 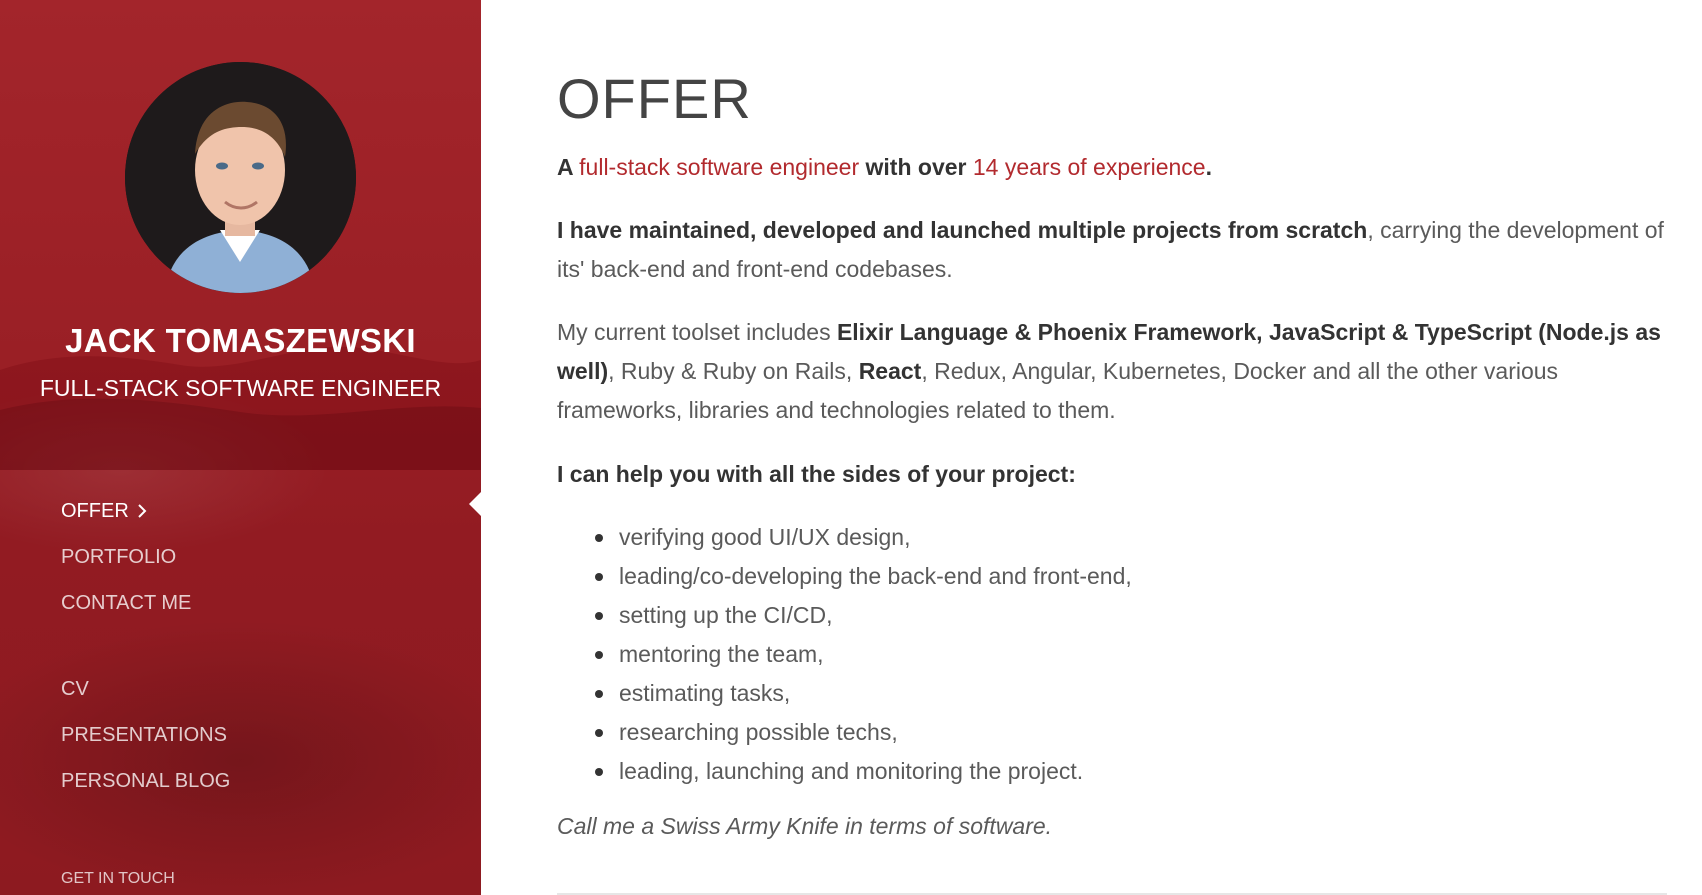 What do you see at coordinates (654, 98) in the screenshot?
I see `page-title: OFFER` at bounding box center [654, 98].